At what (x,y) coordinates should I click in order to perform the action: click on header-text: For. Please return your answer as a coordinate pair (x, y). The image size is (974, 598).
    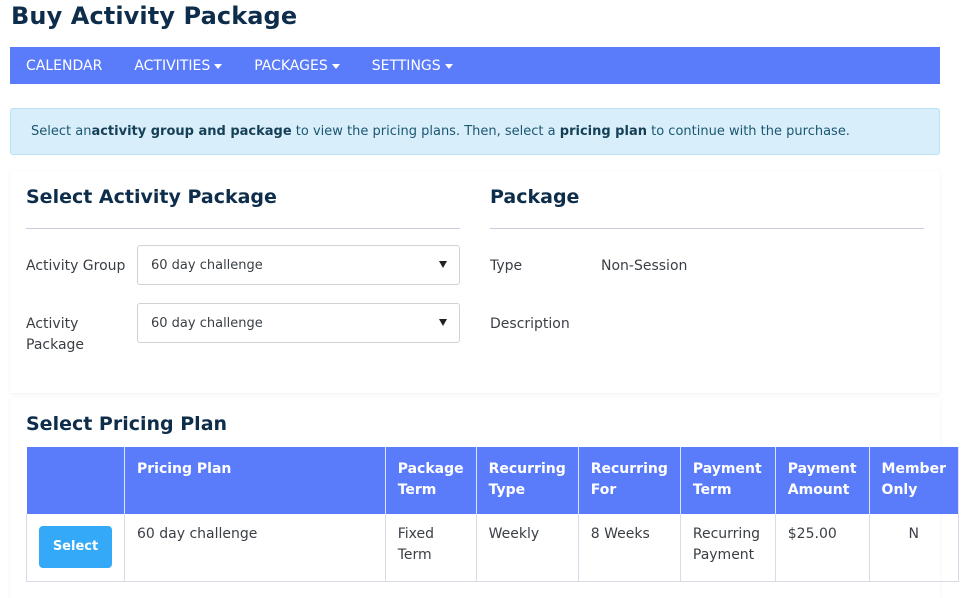
    Looking at the image, I should click on (603, 490).